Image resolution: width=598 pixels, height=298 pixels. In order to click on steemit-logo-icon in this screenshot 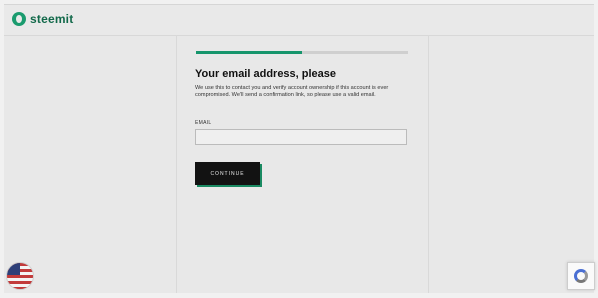, I will do `click(19, 19)`.